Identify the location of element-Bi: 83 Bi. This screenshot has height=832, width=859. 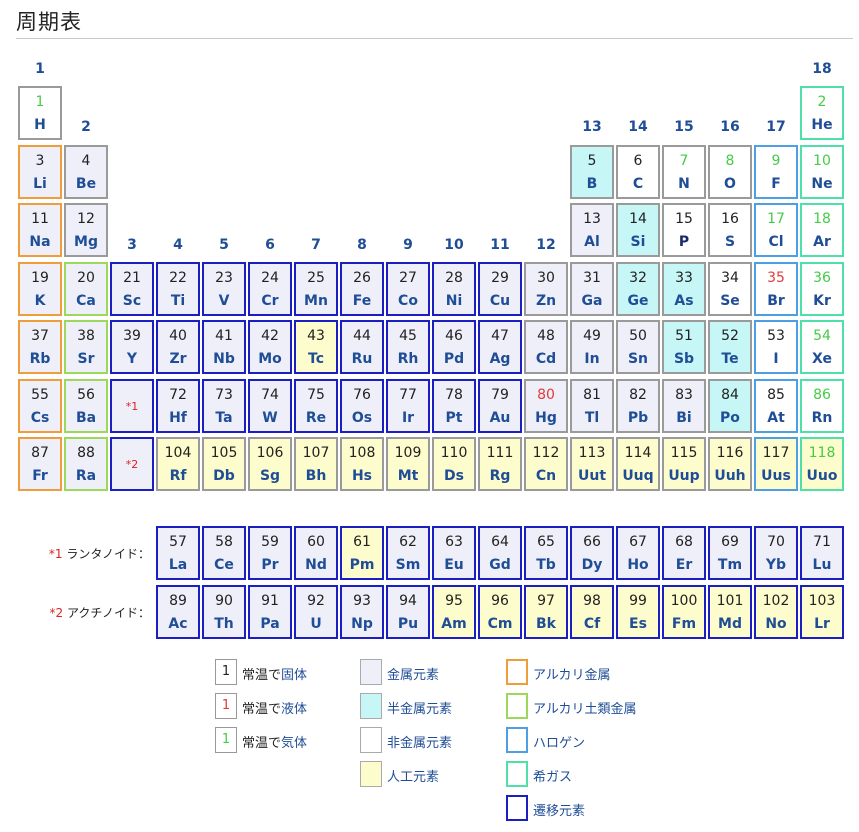
(684, 405).